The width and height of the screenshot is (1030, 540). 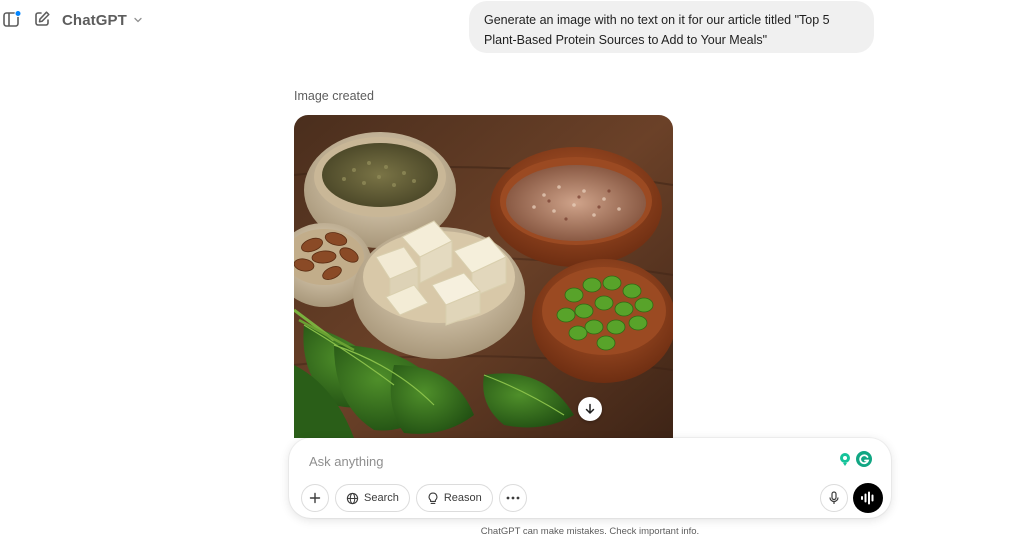 What do you see at coordinates (94, 20) in the screenshot?
I see `model-name: ChatGPT` at bounding box center [94, 20].